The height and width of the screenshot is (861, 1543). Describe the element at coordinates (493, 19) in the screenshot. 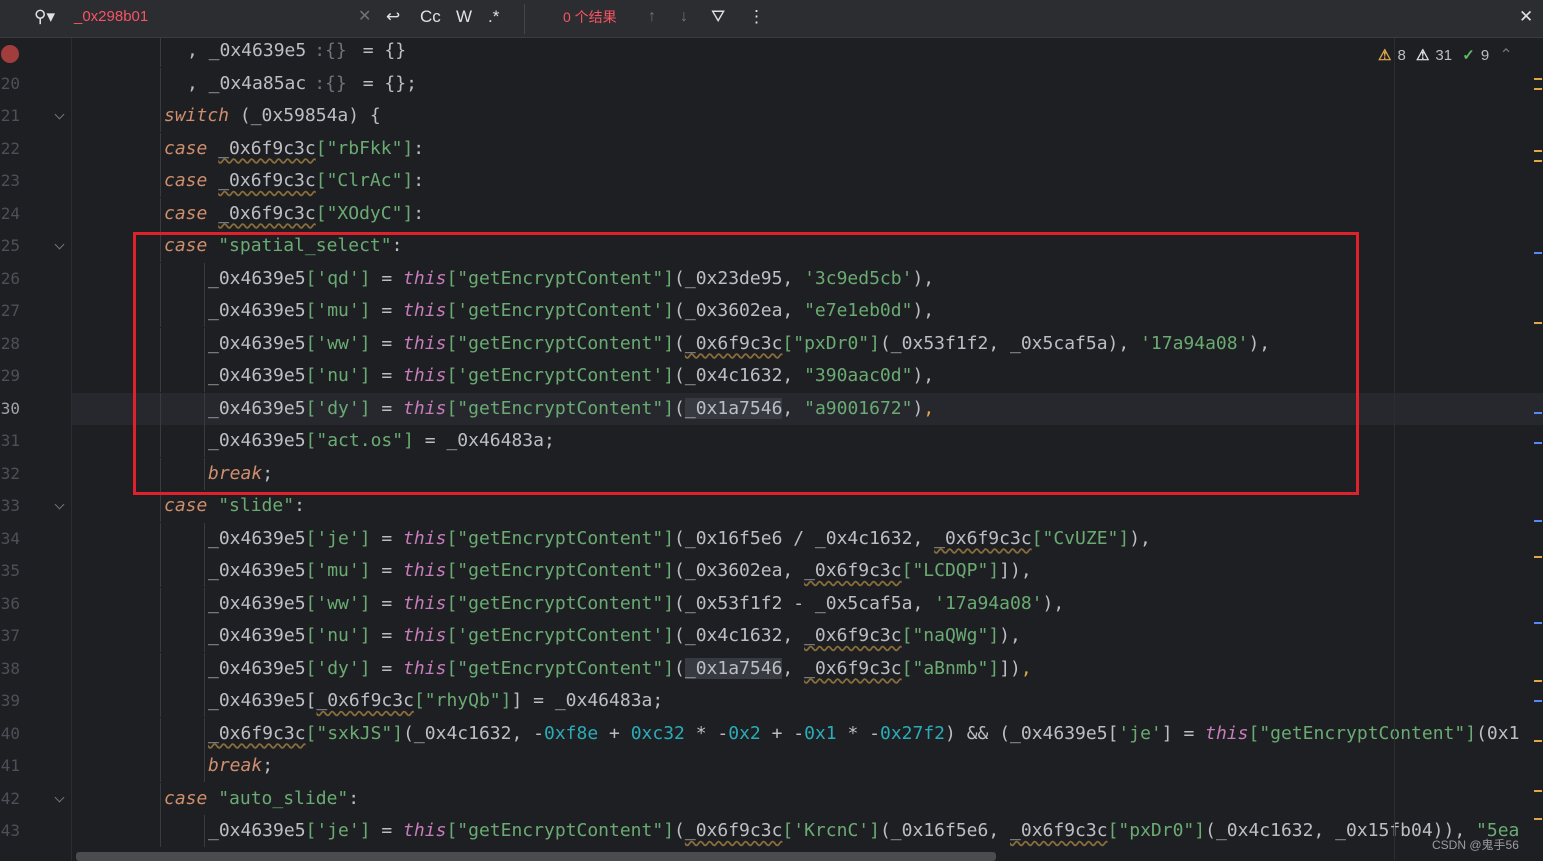

I see `regex-button: .*` at that location.